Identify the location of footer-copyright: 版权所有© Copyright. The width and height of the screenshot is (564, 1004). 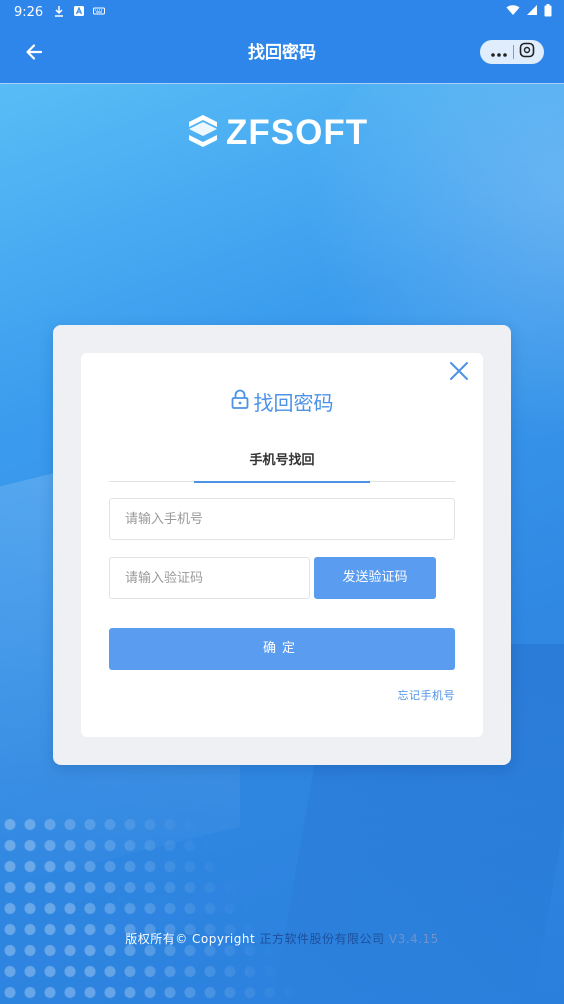
(190, 939).